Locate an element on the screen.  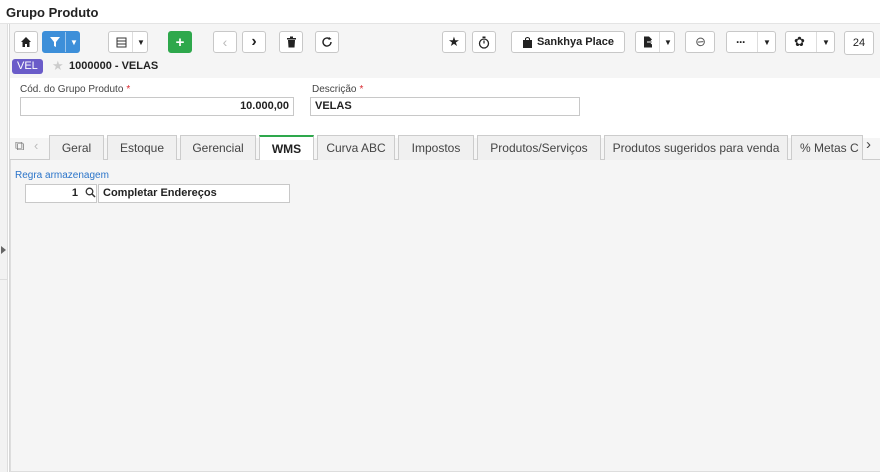
star-icon: ★ is located at coordinates (454, 41).